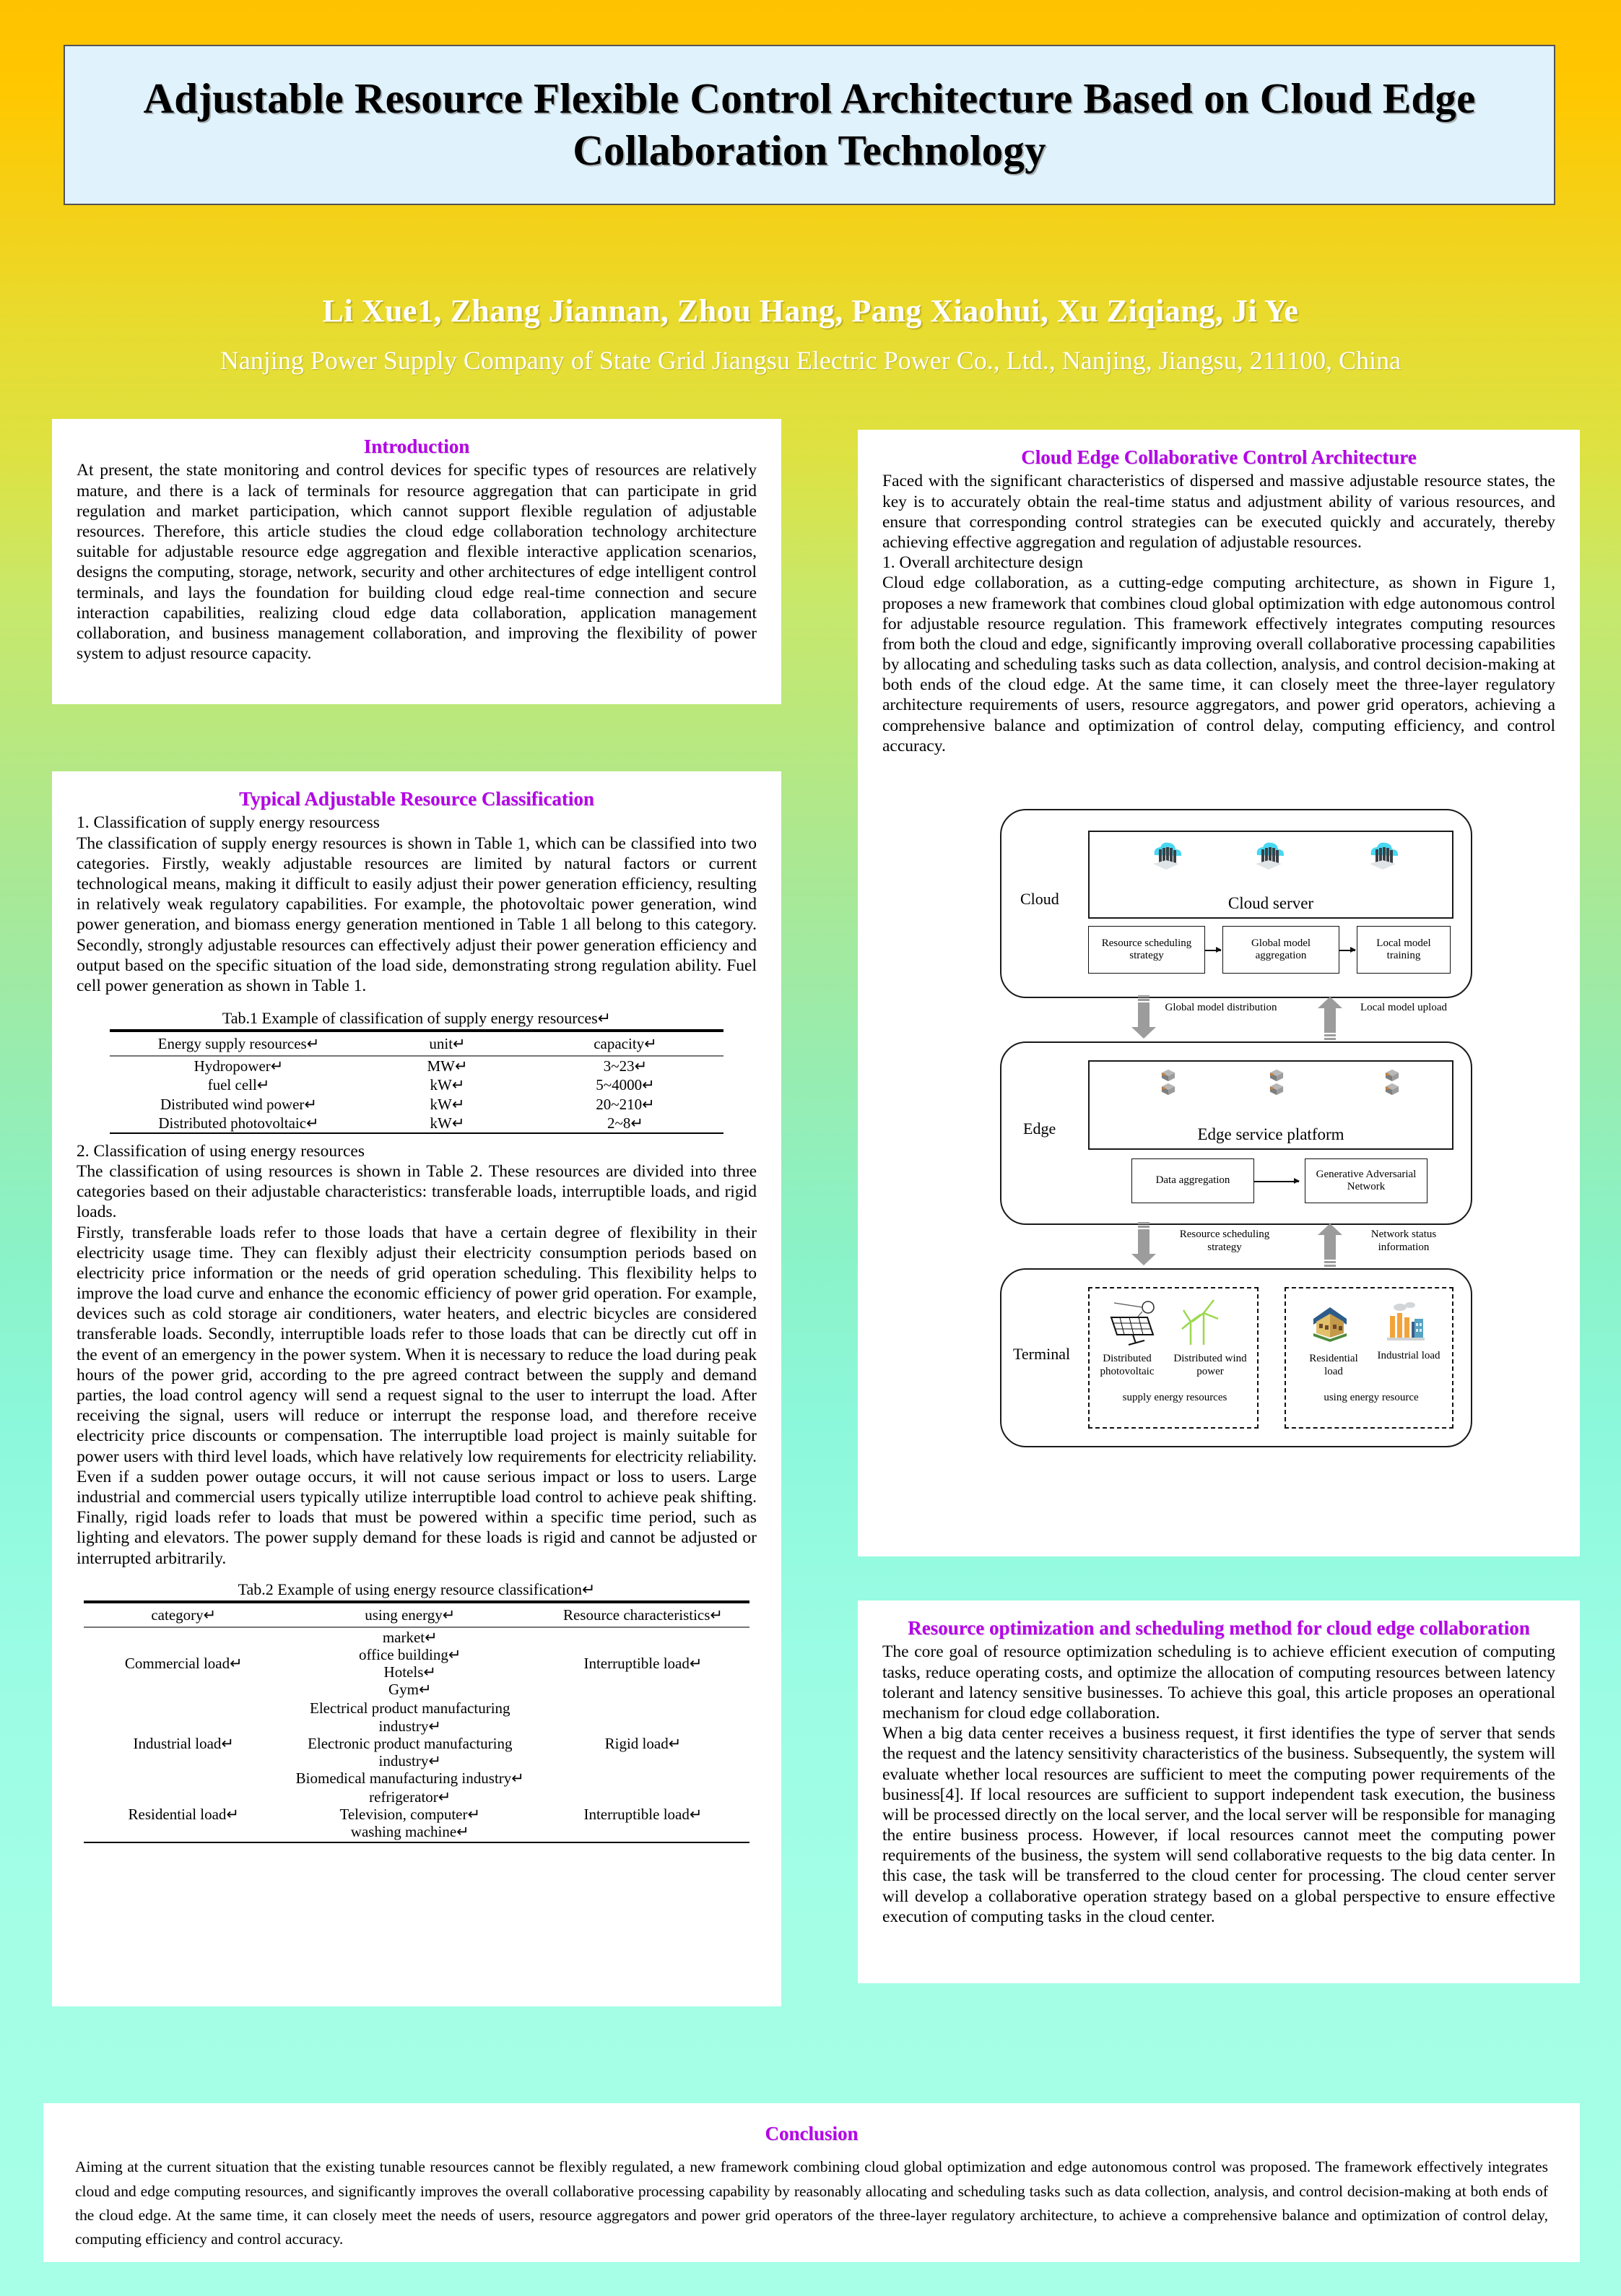 The width and height of the screenshot is (1621, 2296). Describe the element at coordinates (184, 1613) in the screenshot. I see `table2-col-0: category↵` at that location.